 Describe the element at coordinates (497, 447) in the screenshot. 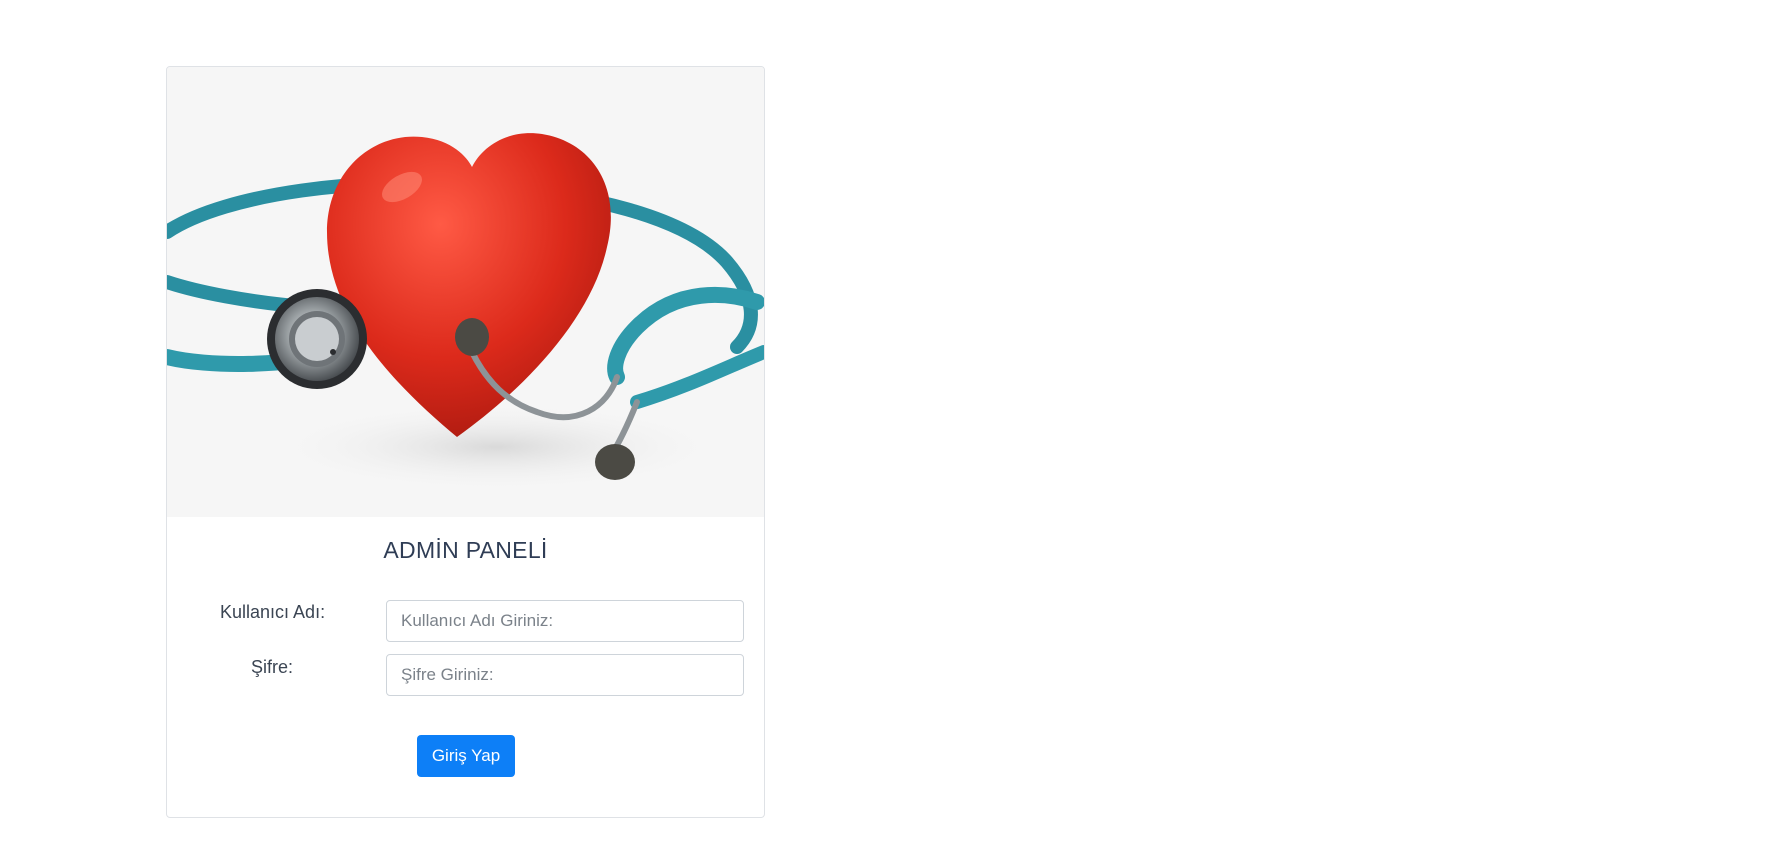

I see `shadow` at that location.